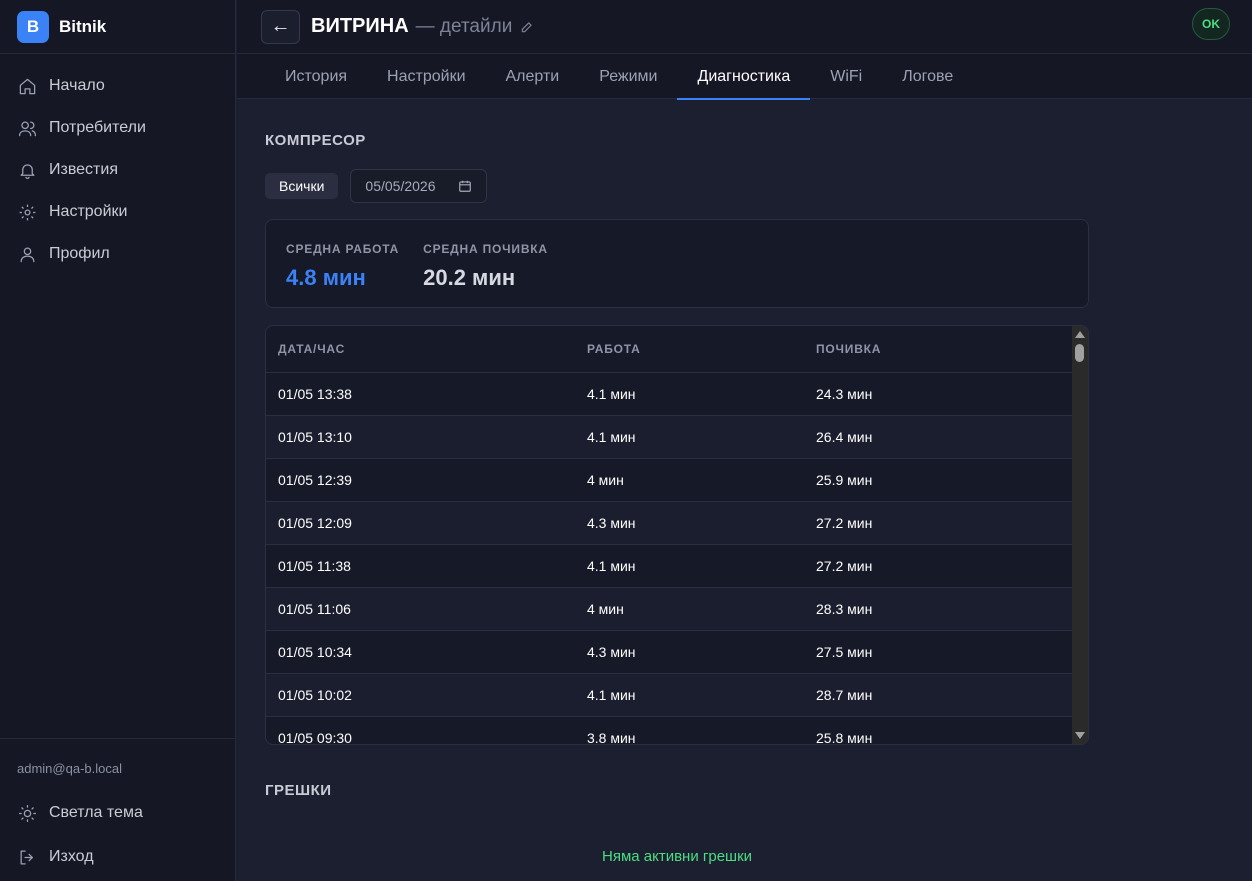 This screenshot has height=881, width=1252. Describe the element at coordinates (97, 127) in the screenshot. I see `sidebar-item-label: Потребители` at that location.